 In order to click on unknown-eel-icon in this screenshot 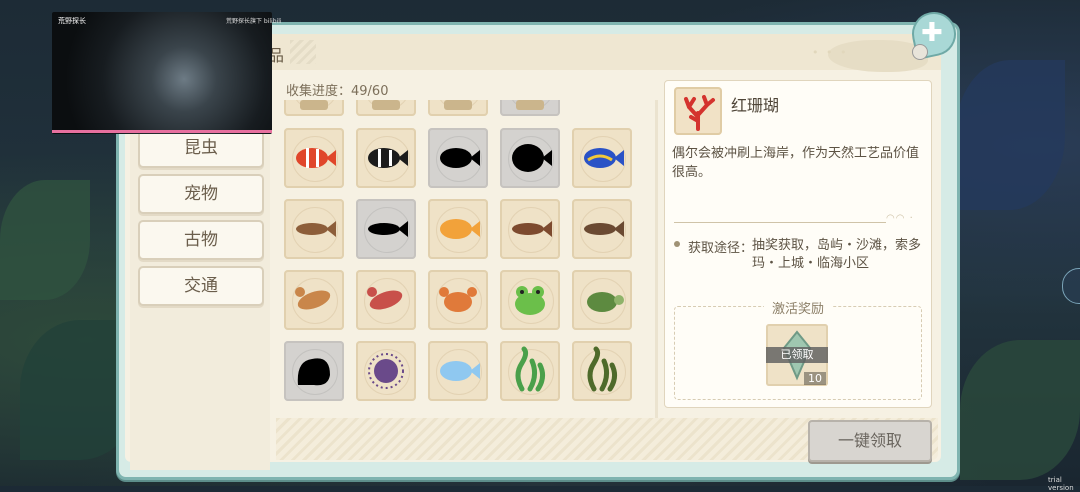, I will do `click(388, 229)`.